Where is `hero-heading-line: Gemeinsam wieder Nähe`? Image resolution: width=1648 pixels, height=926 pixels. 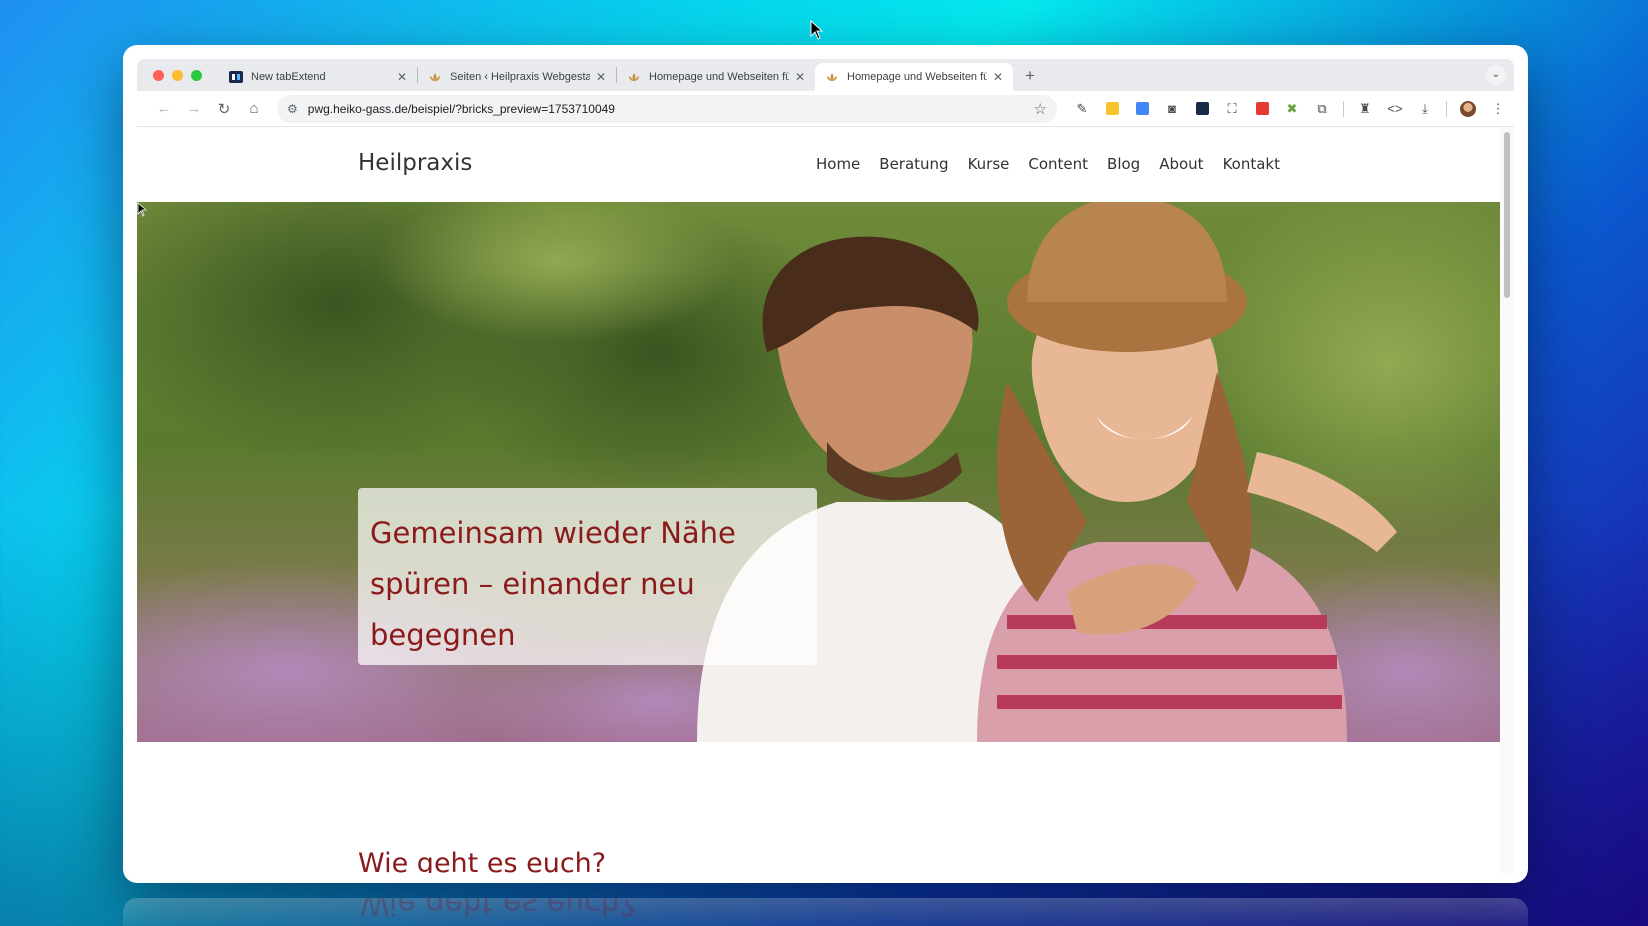 hero-heading-line: Gemeinsam wieder Nähe is located at coordinates (553, 533).